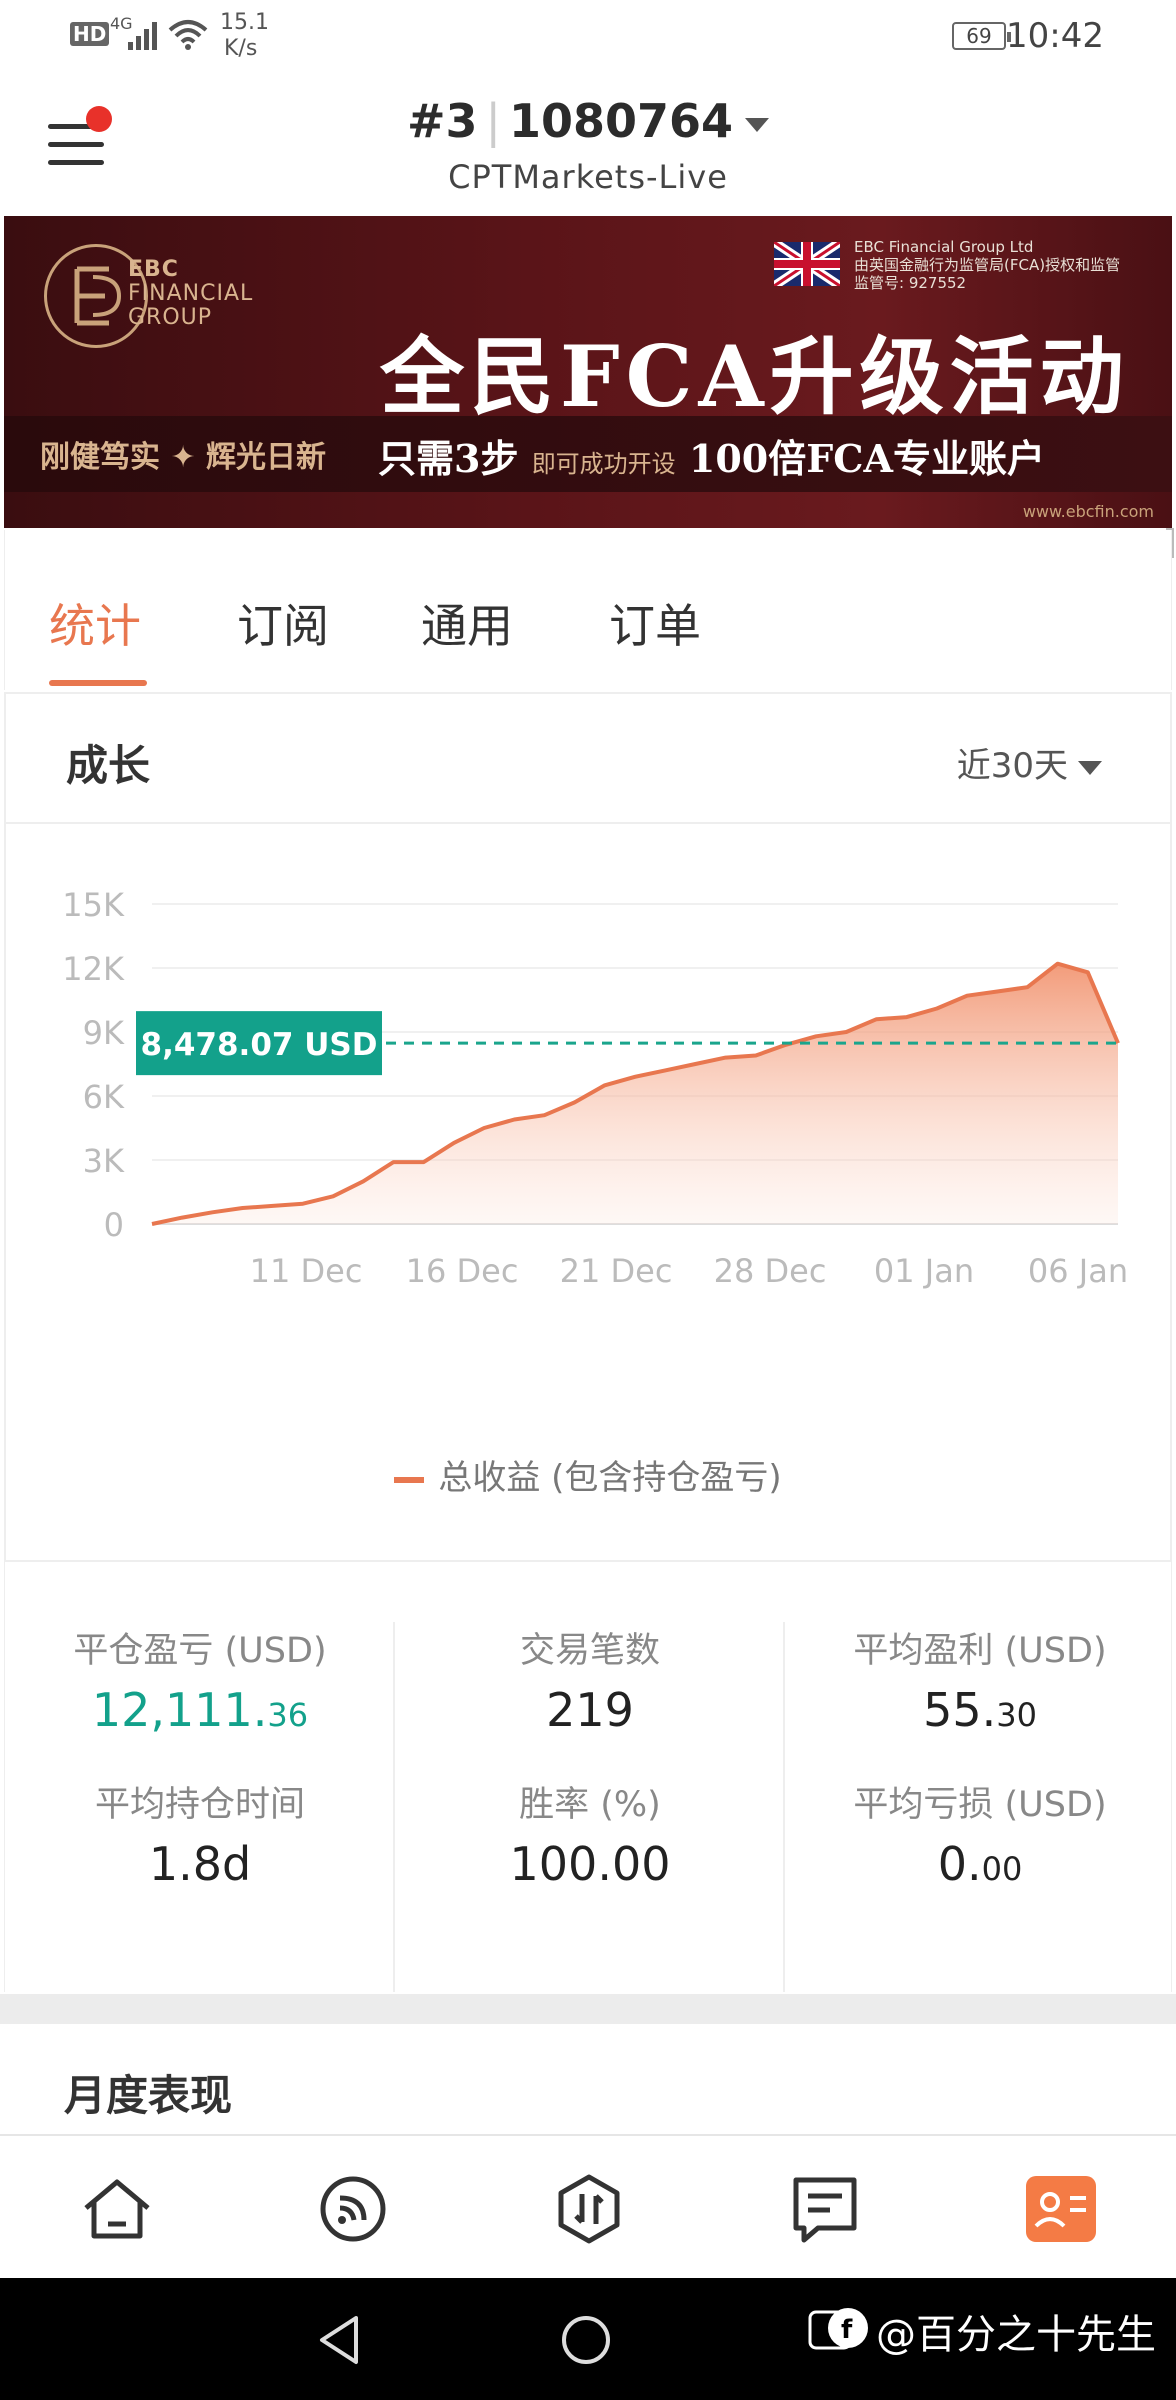  I want to click on monthly-section: 月度表现, so click(588, 2079).